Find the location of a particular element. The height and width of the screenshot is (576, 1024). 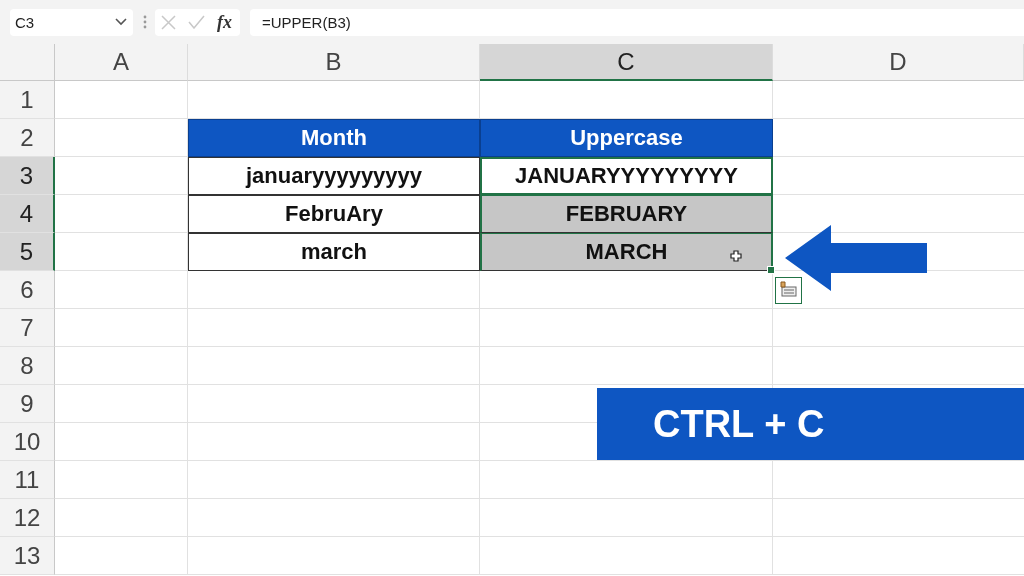

cancel-icon is located at coordinates (168, 22).